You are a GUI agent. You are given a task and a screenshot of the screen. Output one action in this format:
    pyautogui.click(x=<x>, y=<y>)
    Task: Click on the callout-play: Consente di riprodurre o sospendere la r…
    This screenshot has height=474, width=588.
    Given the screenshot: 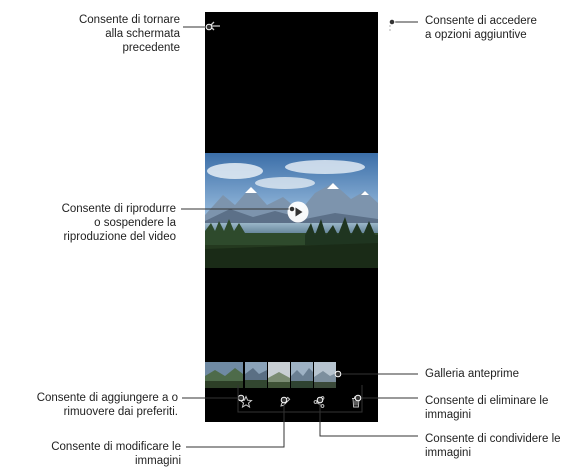 What is the action you would take?
    pyautogui.click(x=118, y=223)
    